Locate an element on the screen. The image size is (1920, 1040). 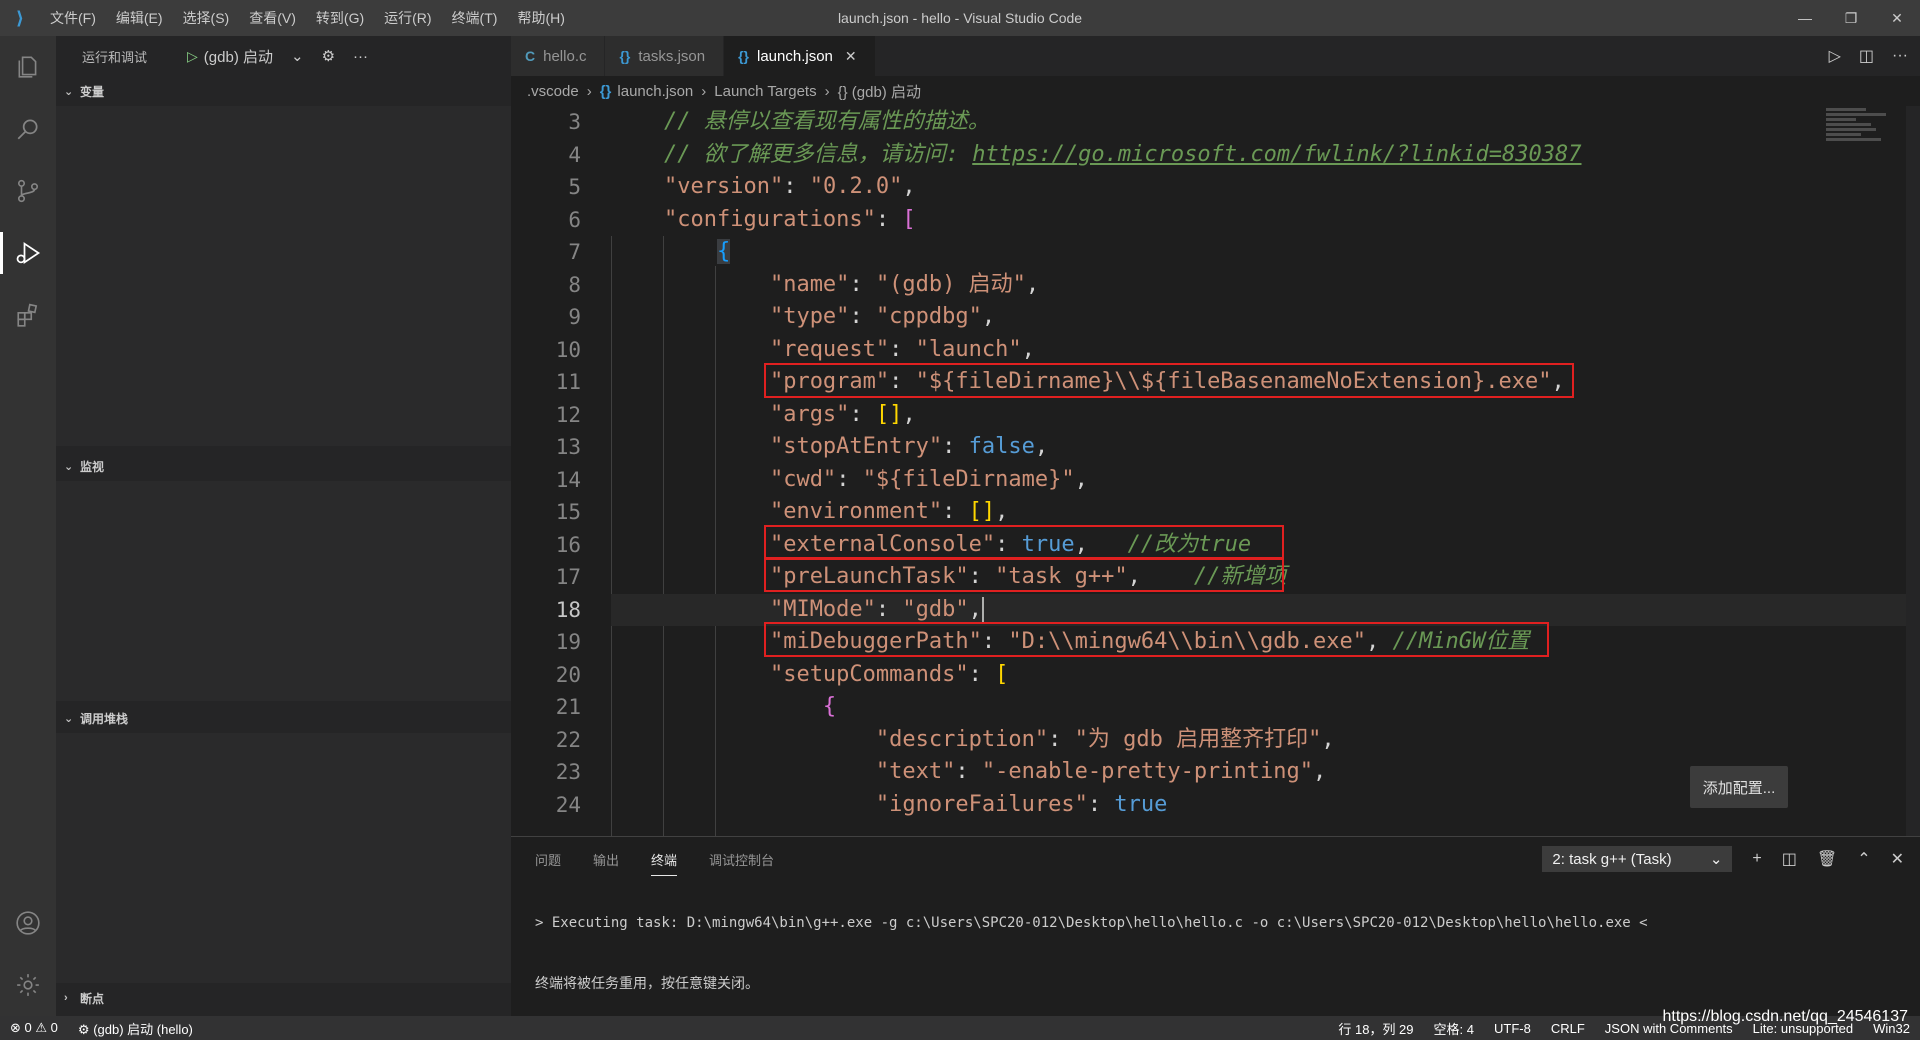
debug-target-status: ⚙ (gdb) 启动 (hello) is located at coordinates (135, 1028).